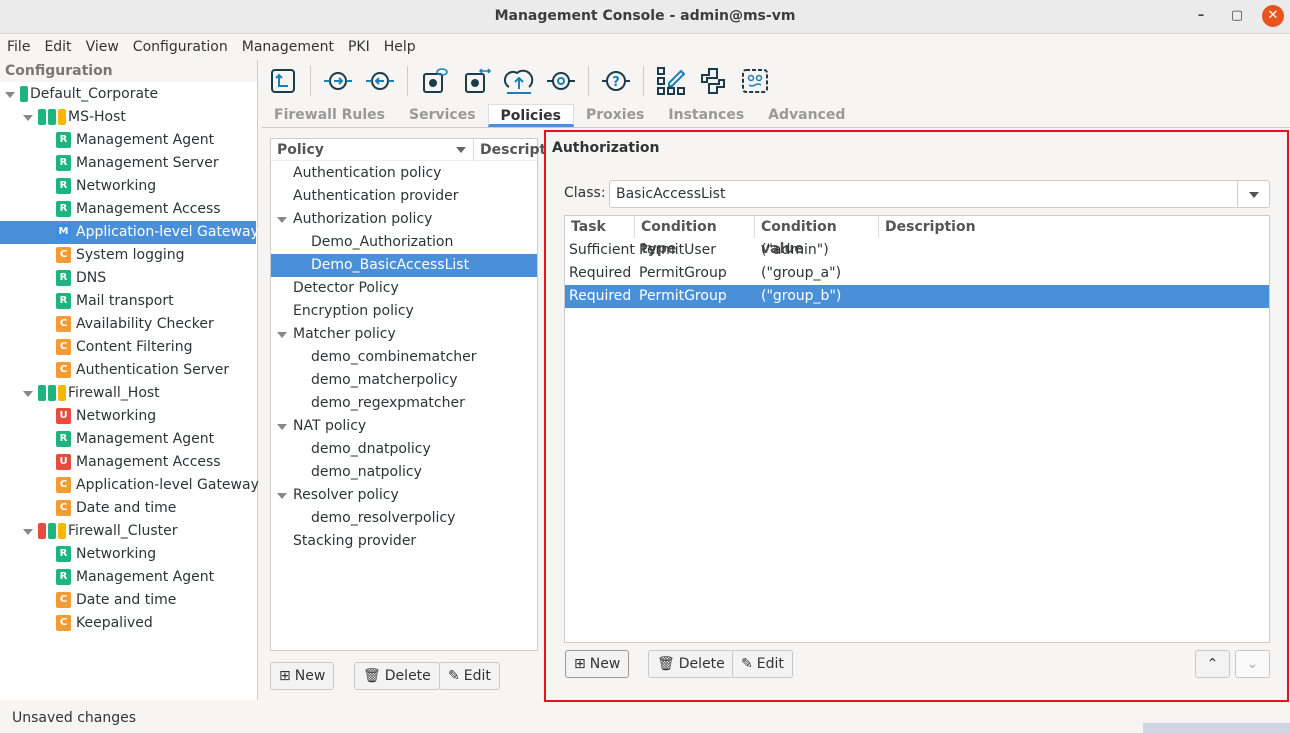  What do you see at coordinates (57, 47) in the screenshot?
I see `menu-edit: Edit` at bounding box center [57, 47].